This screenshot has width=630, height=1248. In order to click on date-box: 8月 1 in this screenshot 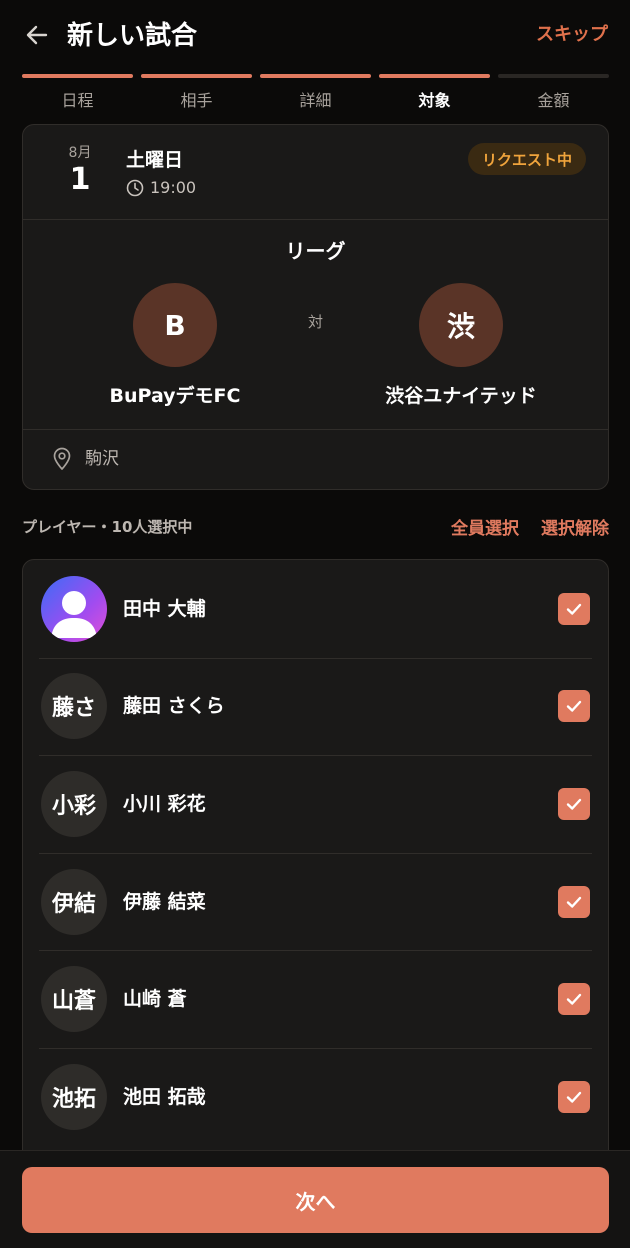, I will do `click(80, 170)`.